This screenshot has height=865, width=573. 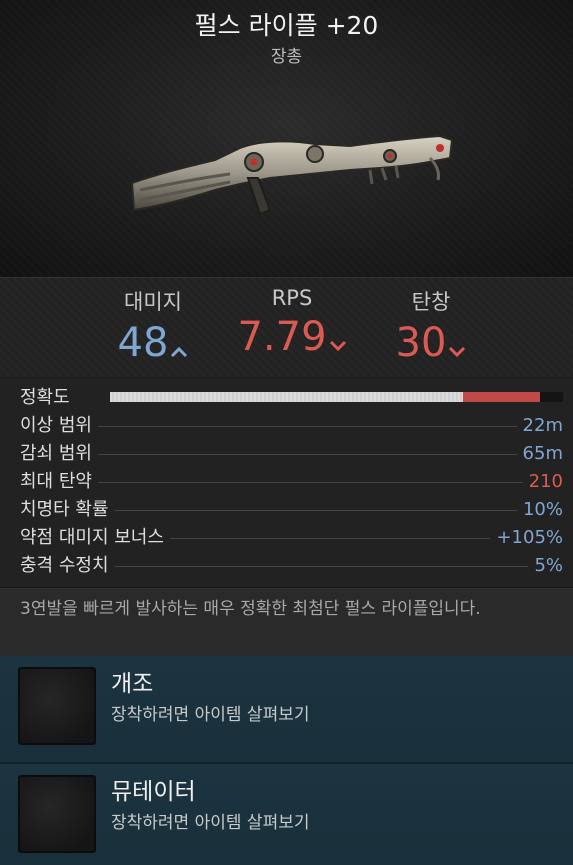 I want to click on mutator-slot-hint: 장착하려면 아이템 살펴보기, so click(x=210, y=823).